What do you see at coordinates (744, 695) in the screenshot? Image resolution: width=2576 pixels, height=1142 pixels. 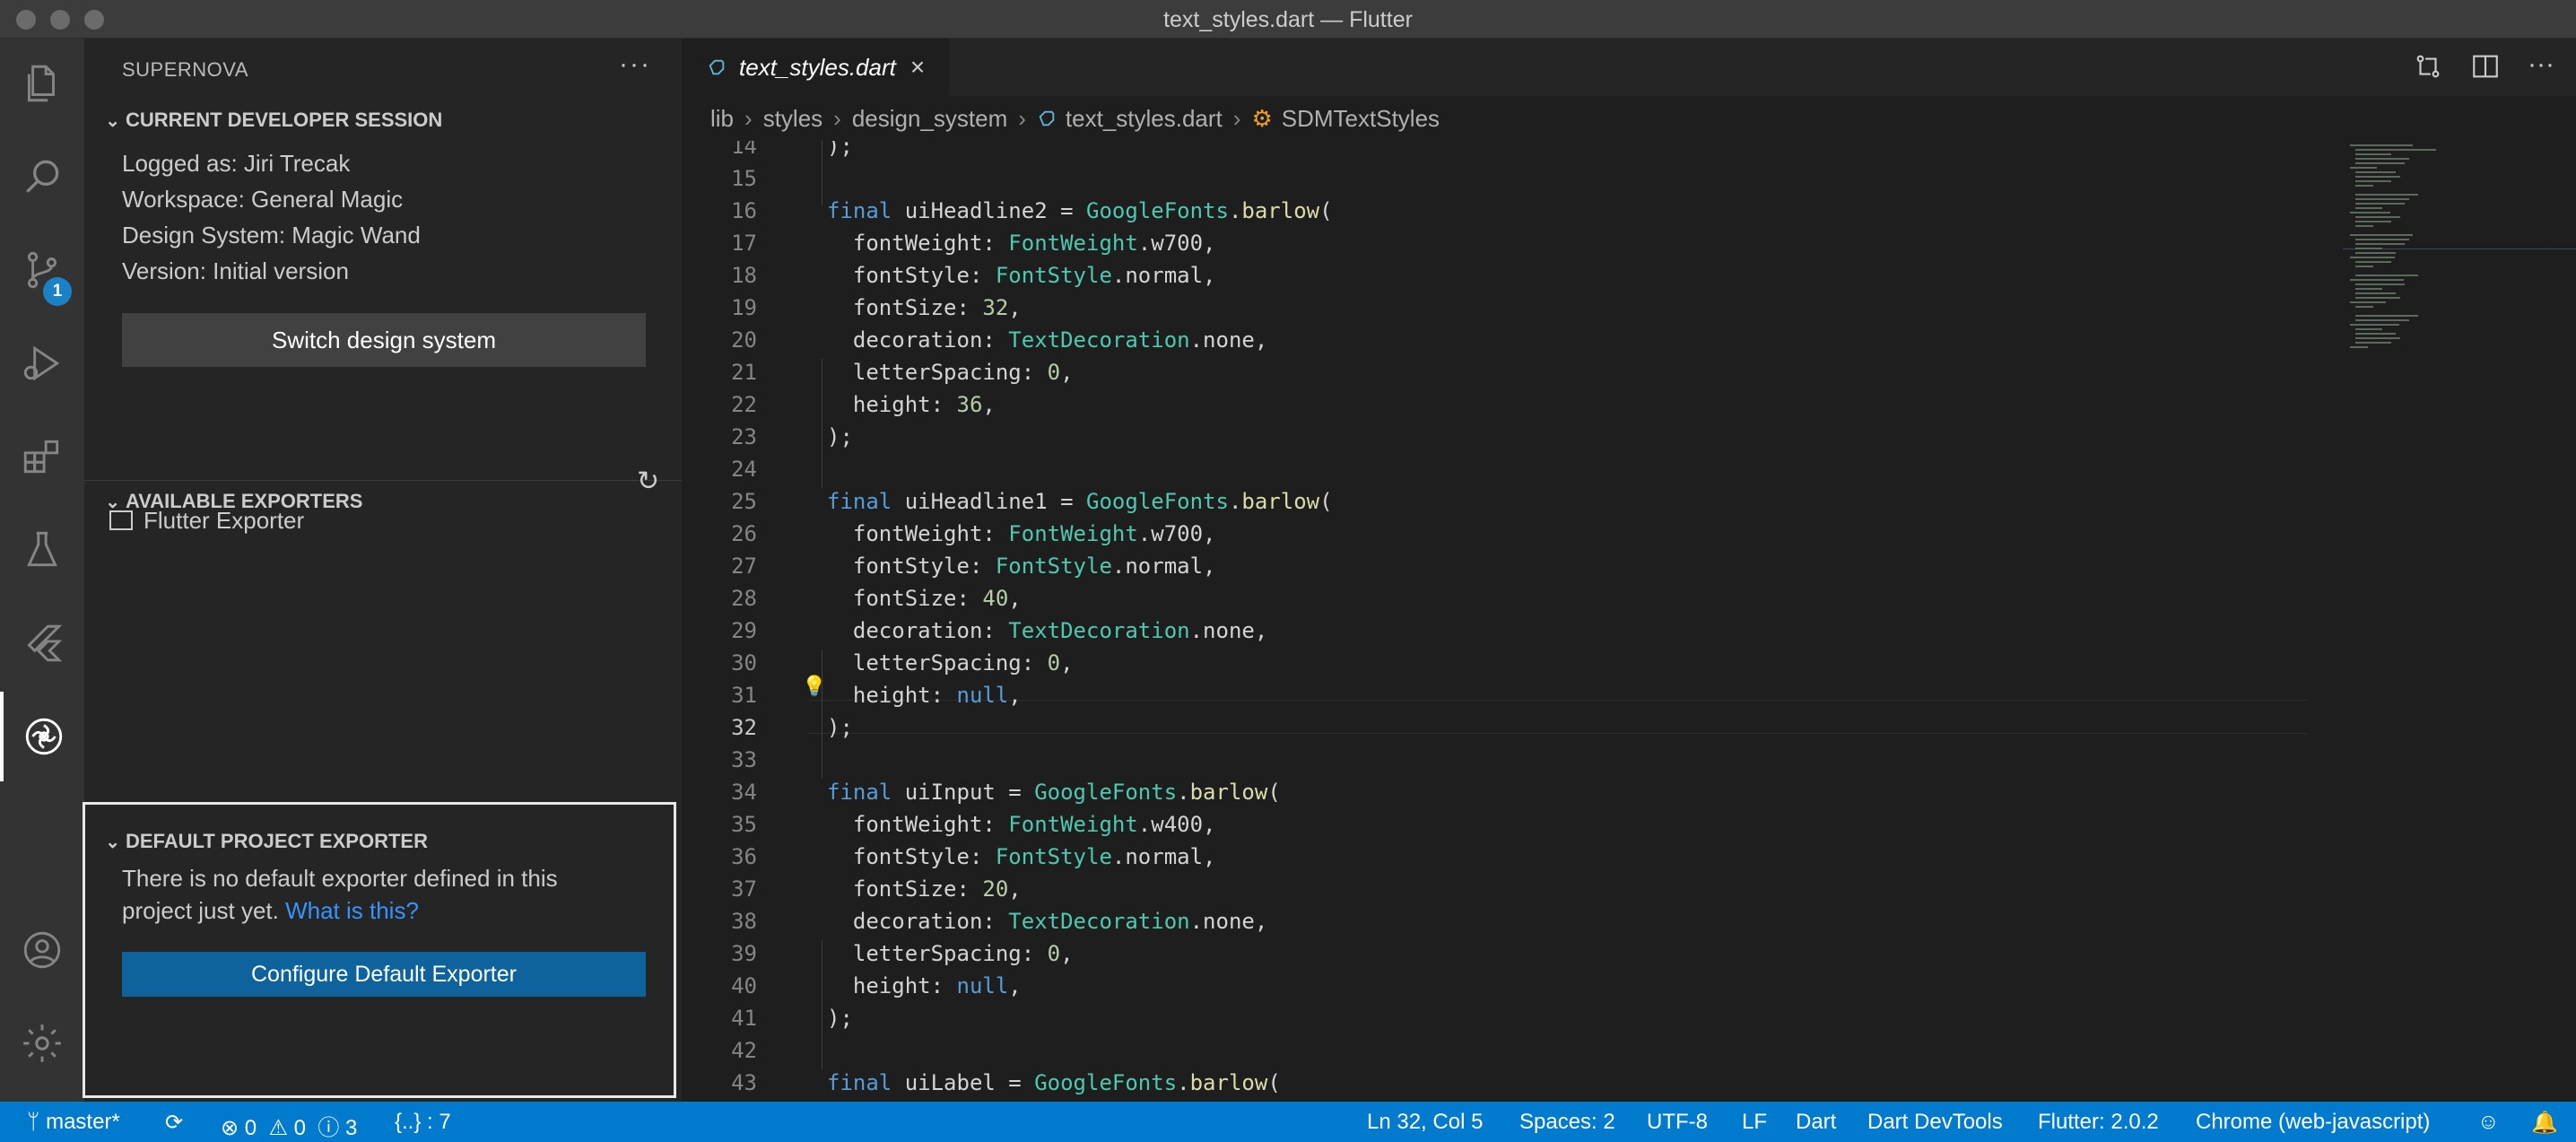 I see `line-number: 31` at bounding box center [744, 695].